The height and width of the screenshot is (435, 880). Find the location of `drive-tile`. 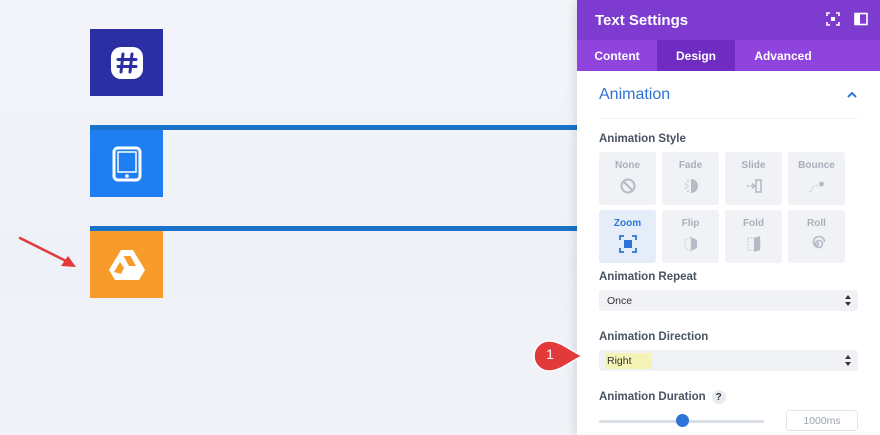

drive-tile is located at coordinates (126, 264).